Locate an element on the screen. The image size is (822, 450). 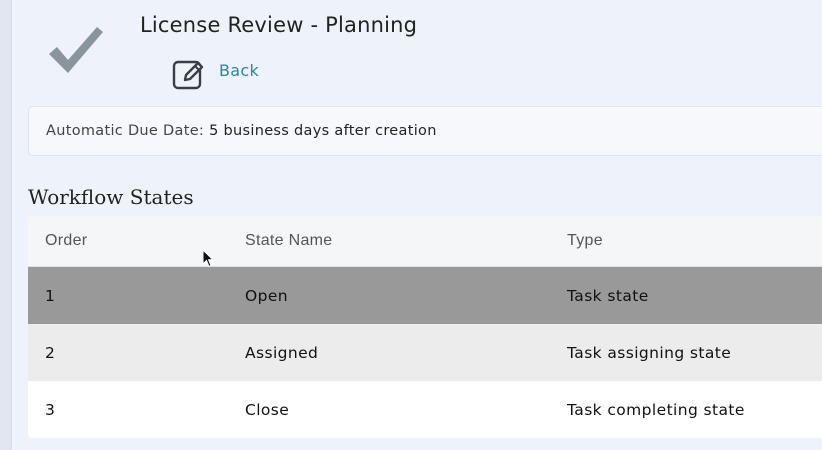
table-row: 3 Close Task completing state is located at coordinates (425, 409).